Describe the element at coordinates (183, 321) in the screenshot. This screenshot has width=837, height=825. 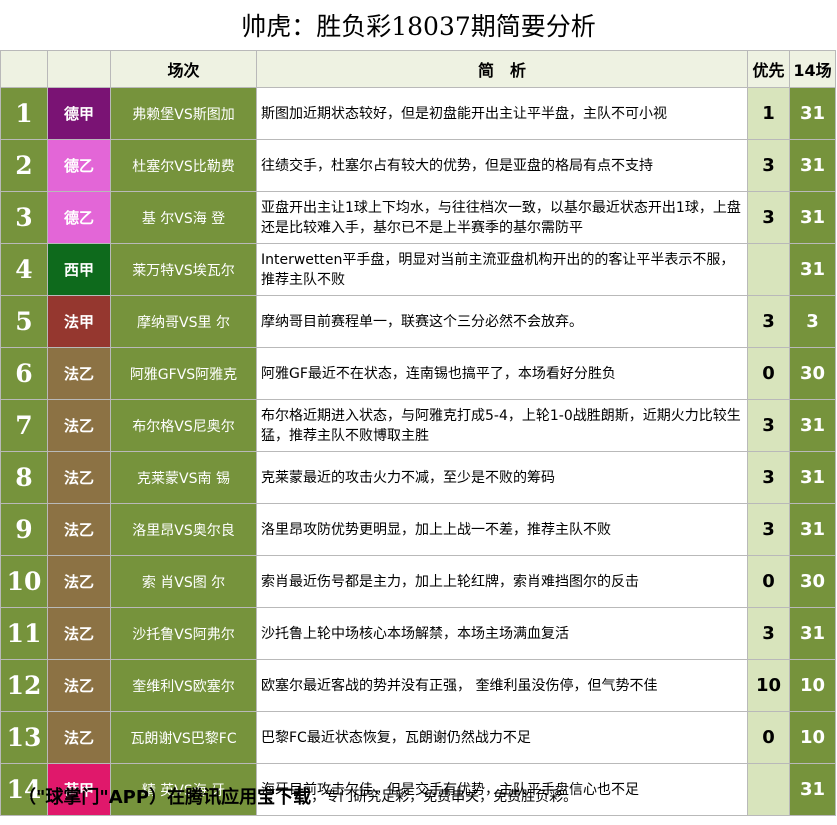
I see `match-name: 摩纳哥VS里 尔` at that location.